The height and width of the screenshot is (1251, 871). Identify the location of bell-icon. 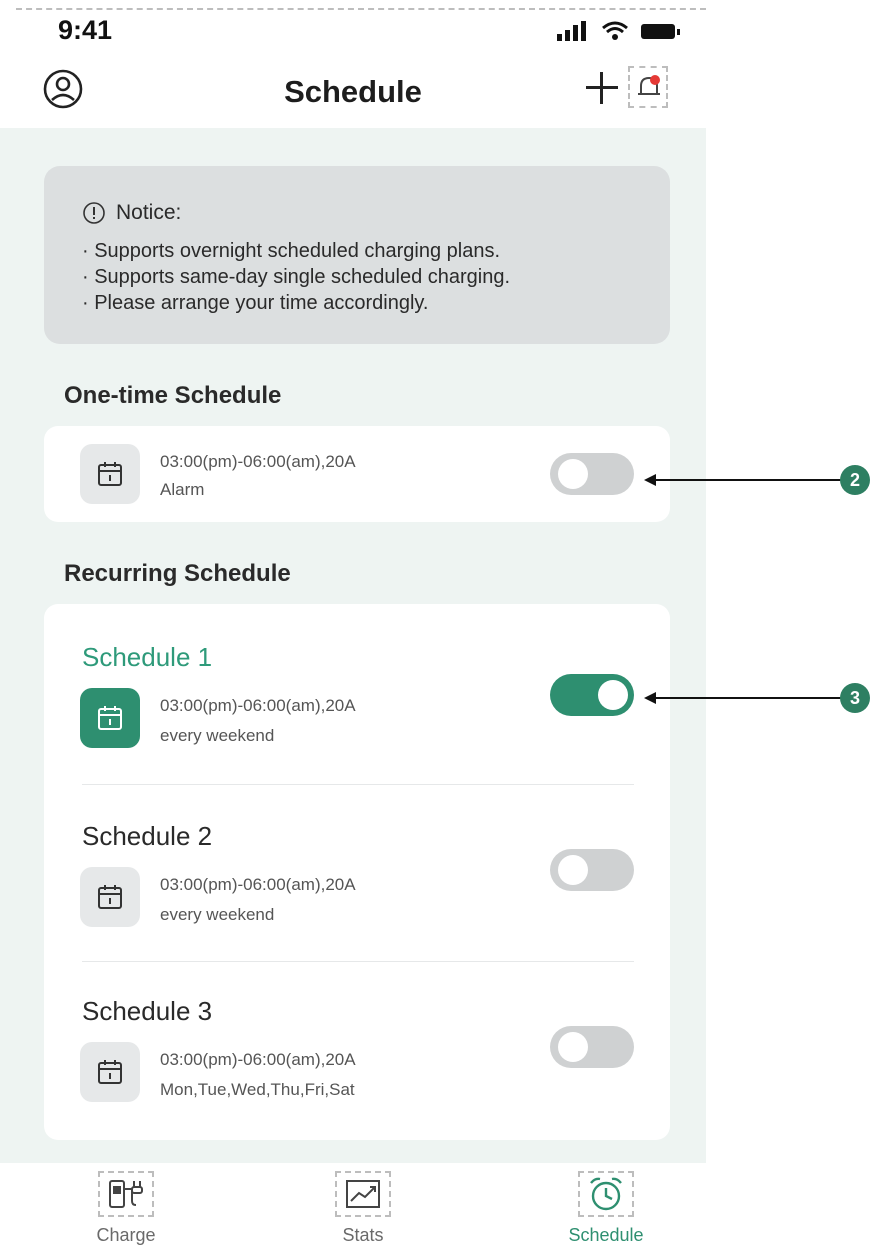
(649, 85).